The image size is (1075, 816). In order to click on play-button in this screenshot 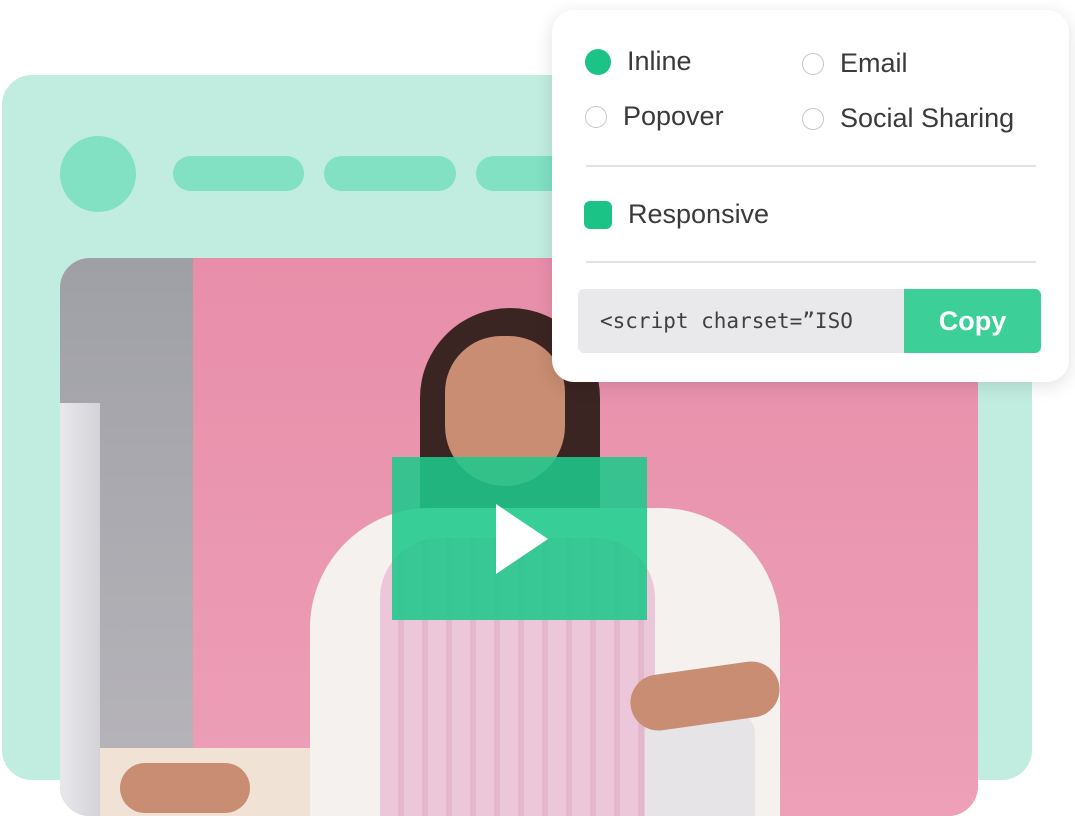, I will do `click(519, 538)`.